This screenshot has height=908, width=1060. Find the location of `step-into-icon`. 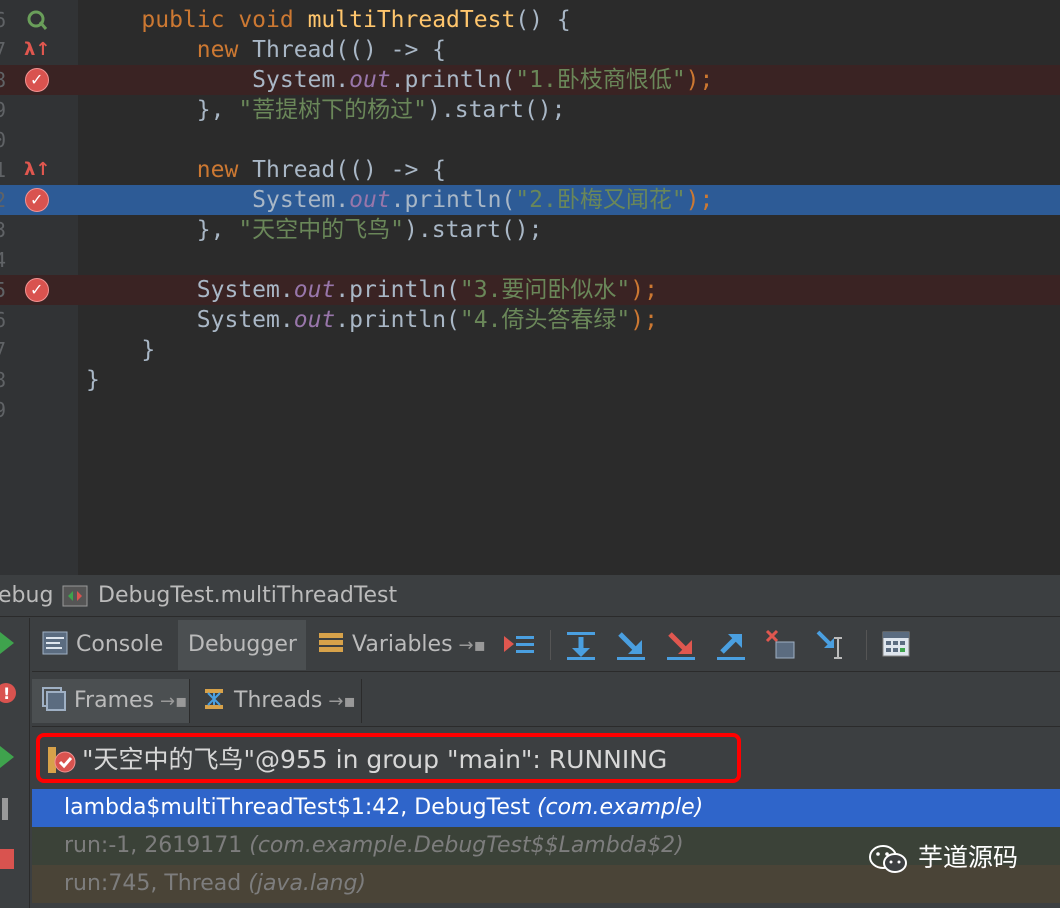

step-into-icon is located at coordinates (631, 645).